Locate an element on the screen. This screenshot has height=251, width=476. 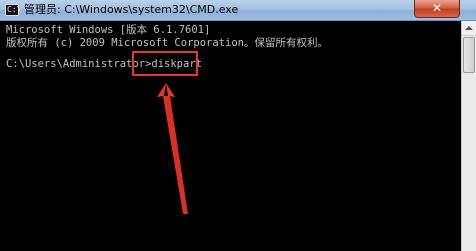
arrow-head is located at coordinates (161, 90).